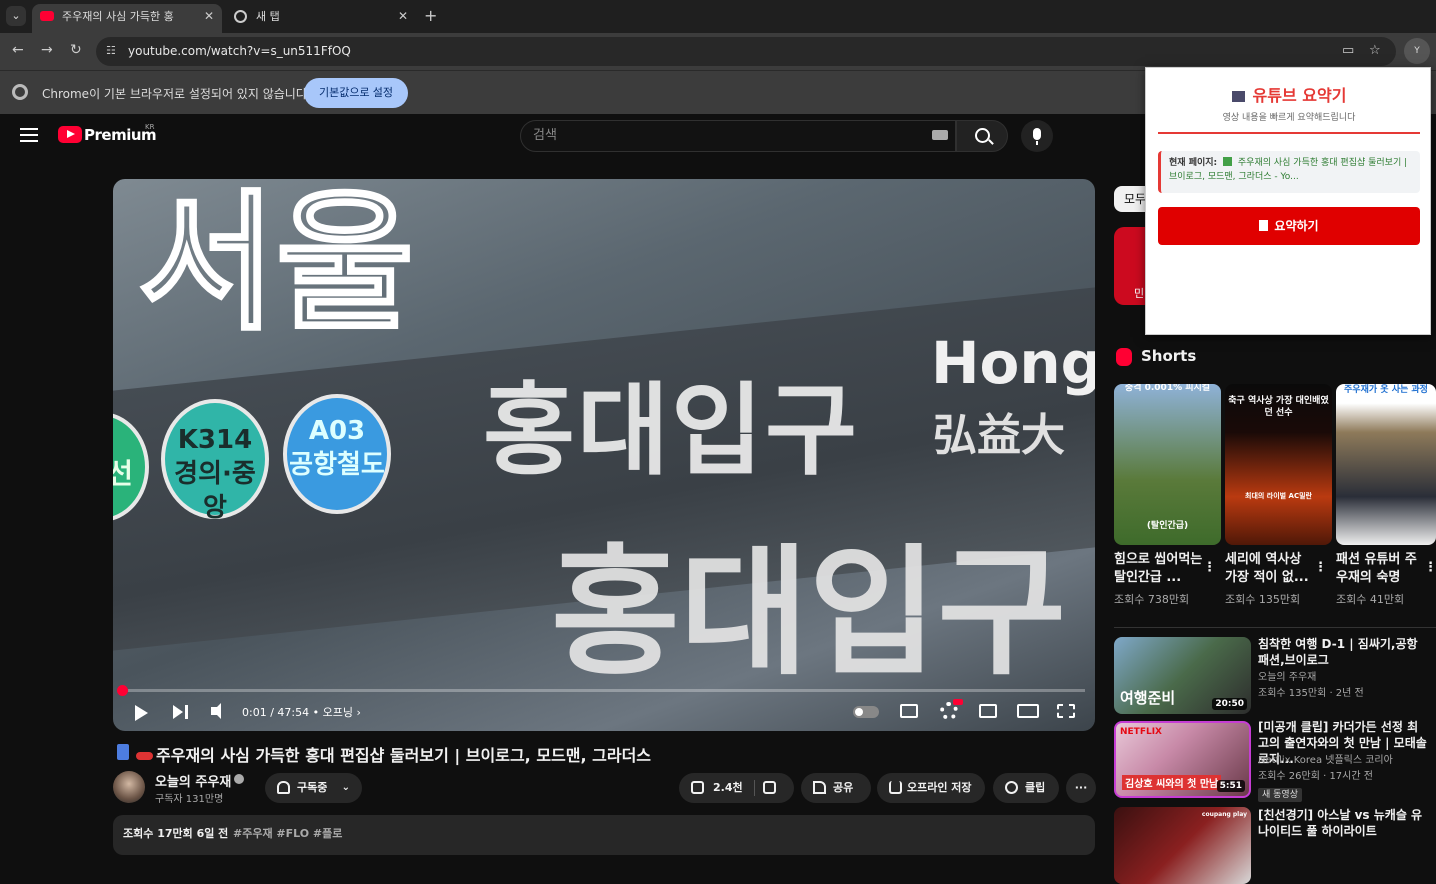  I want to click on share-label: 공유, so click(843, 787).